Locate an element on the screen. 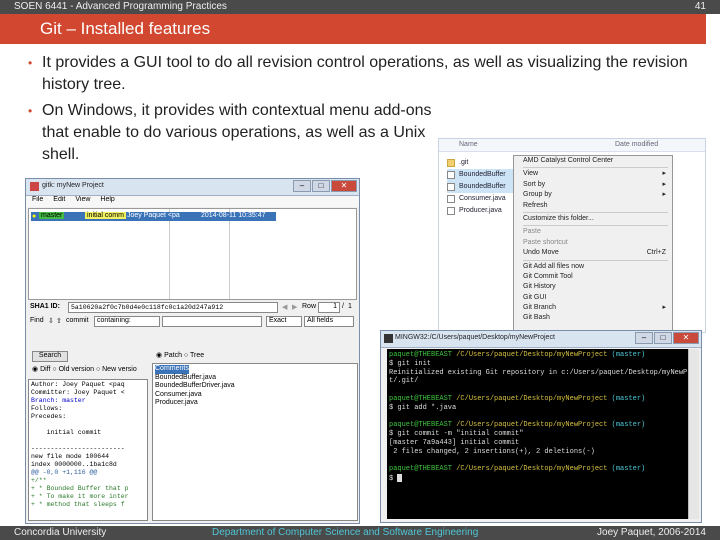 The width and height of the screenshot is (720, 540). diff-line: ------------------------ is located at coordinates (78, 448).